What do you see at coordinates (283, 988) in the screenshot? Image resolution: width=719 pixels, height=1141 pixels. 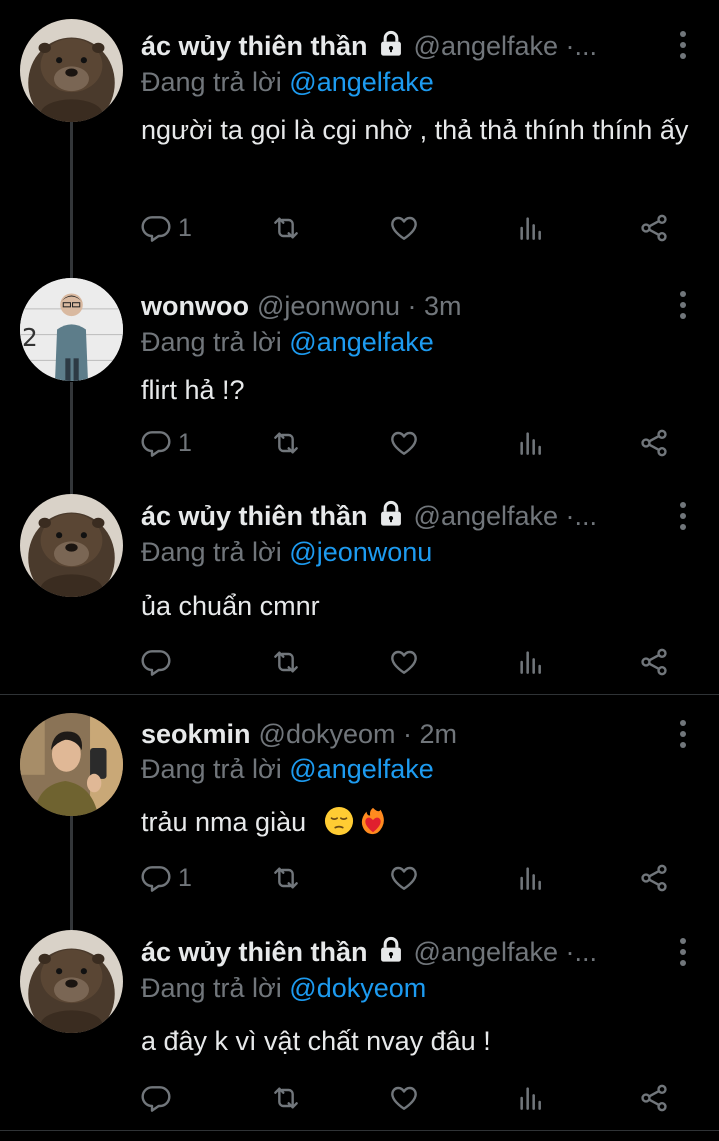 I see `replying-to: Đang trả lời @dokyeom` at bounding box center [283, 988].